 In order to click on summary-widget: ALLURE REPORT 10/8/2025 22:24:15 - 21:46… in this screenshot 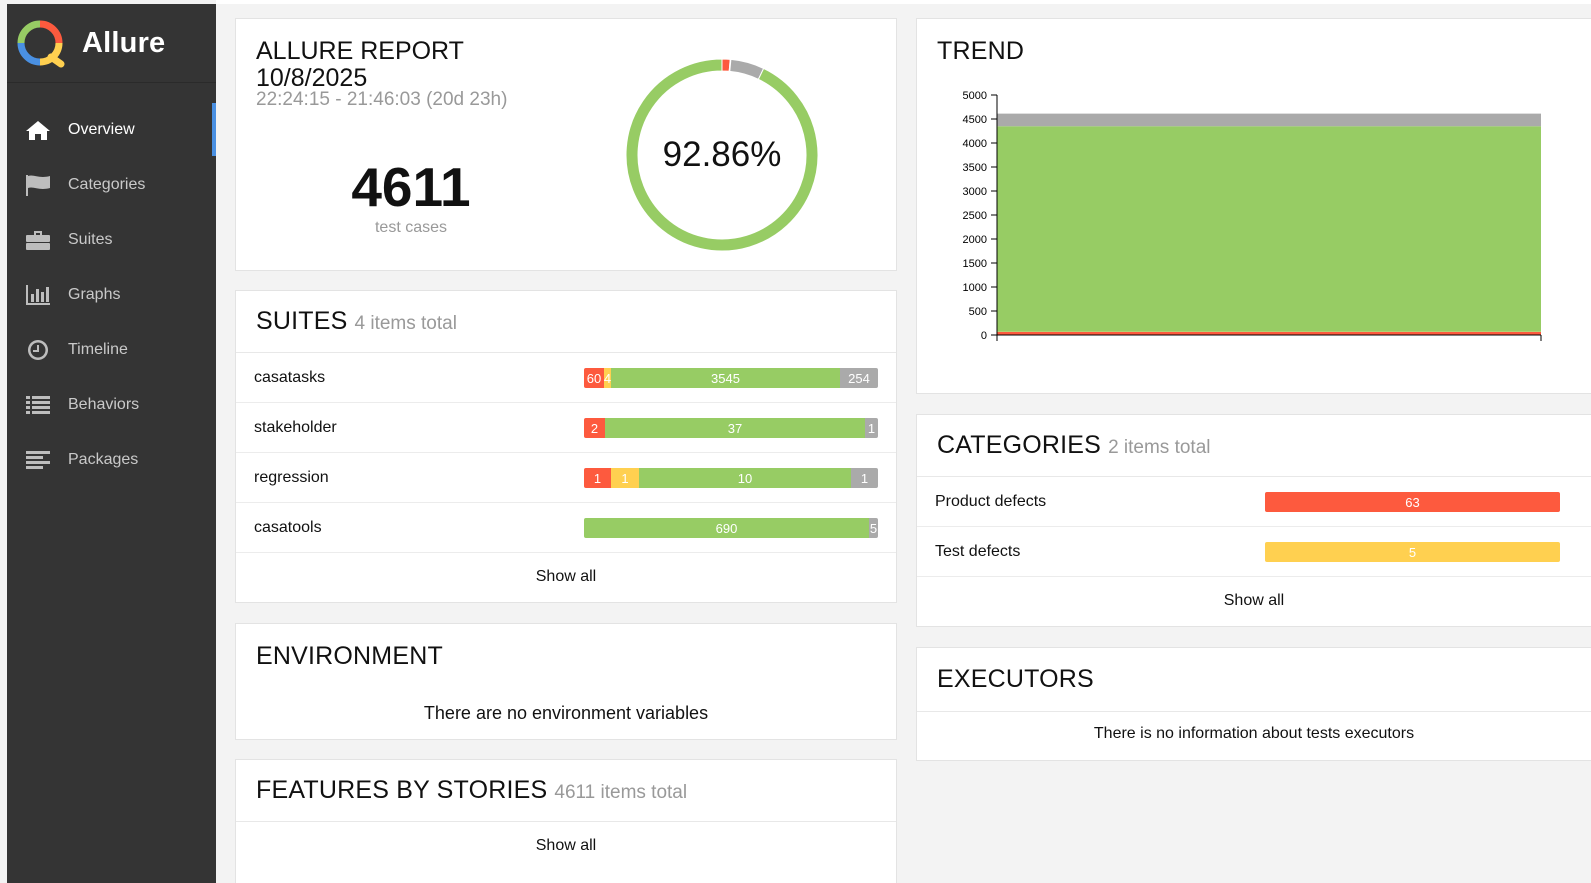, I will do `click(566, 144)`.